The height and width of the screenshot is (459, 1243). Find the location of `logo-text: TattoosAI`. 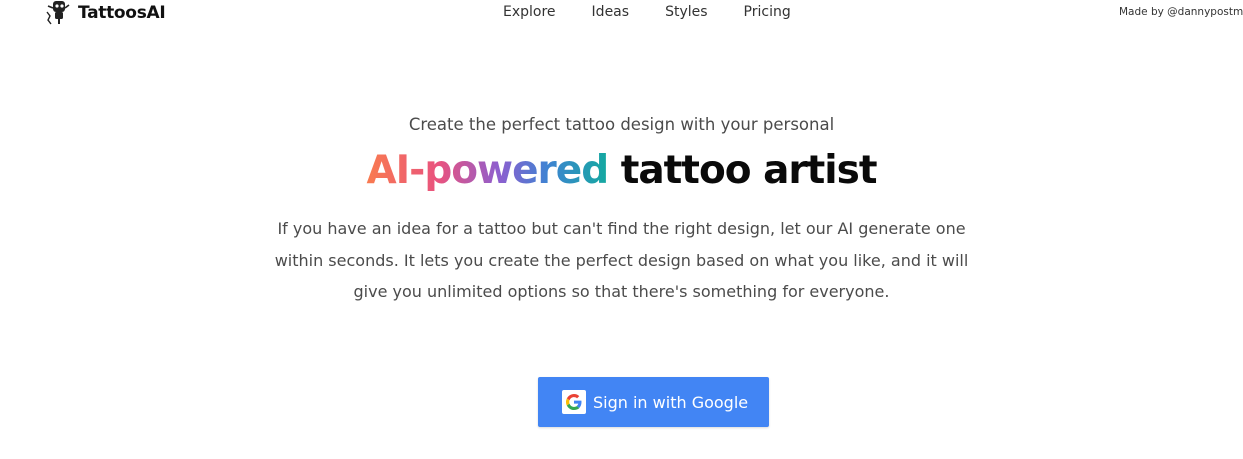

logo-text: TattoosAI is located at coordinates (122, 13).